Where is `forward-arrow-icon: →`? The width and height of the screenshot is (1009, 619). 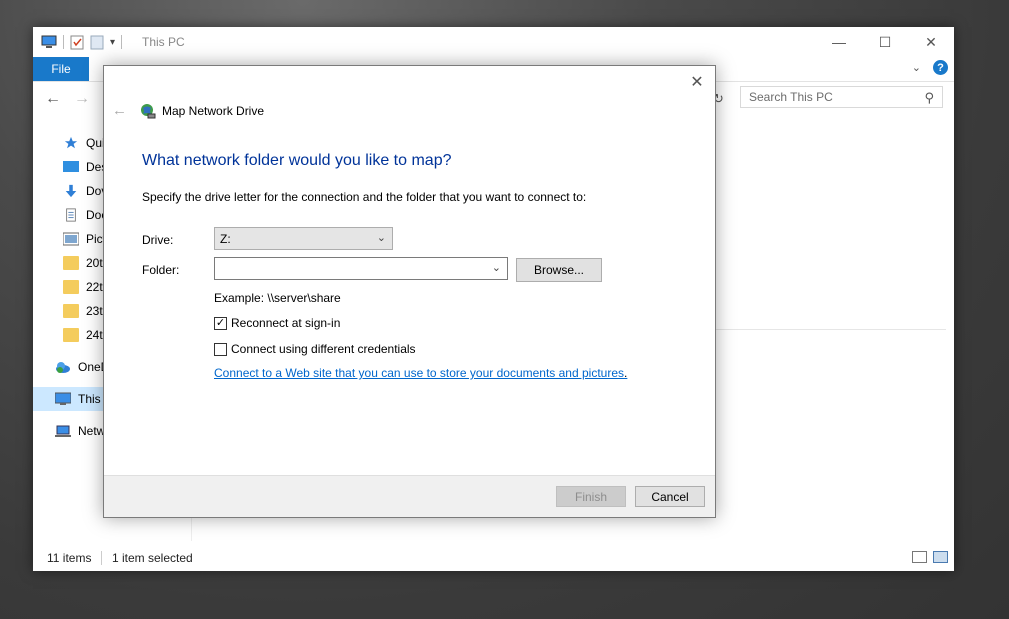 forward-arrow-icon: → is located at coordinates (82, 99).